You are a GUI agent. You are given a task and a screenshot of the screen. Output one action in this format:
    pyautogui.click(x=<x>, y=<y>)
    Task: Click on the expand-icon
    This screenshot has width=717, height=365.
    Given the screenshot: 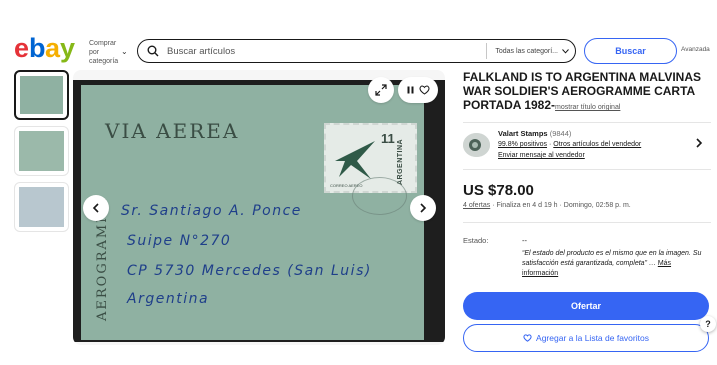 What is the action you would take?
    pyautogui.click(x=381, y=90)
    